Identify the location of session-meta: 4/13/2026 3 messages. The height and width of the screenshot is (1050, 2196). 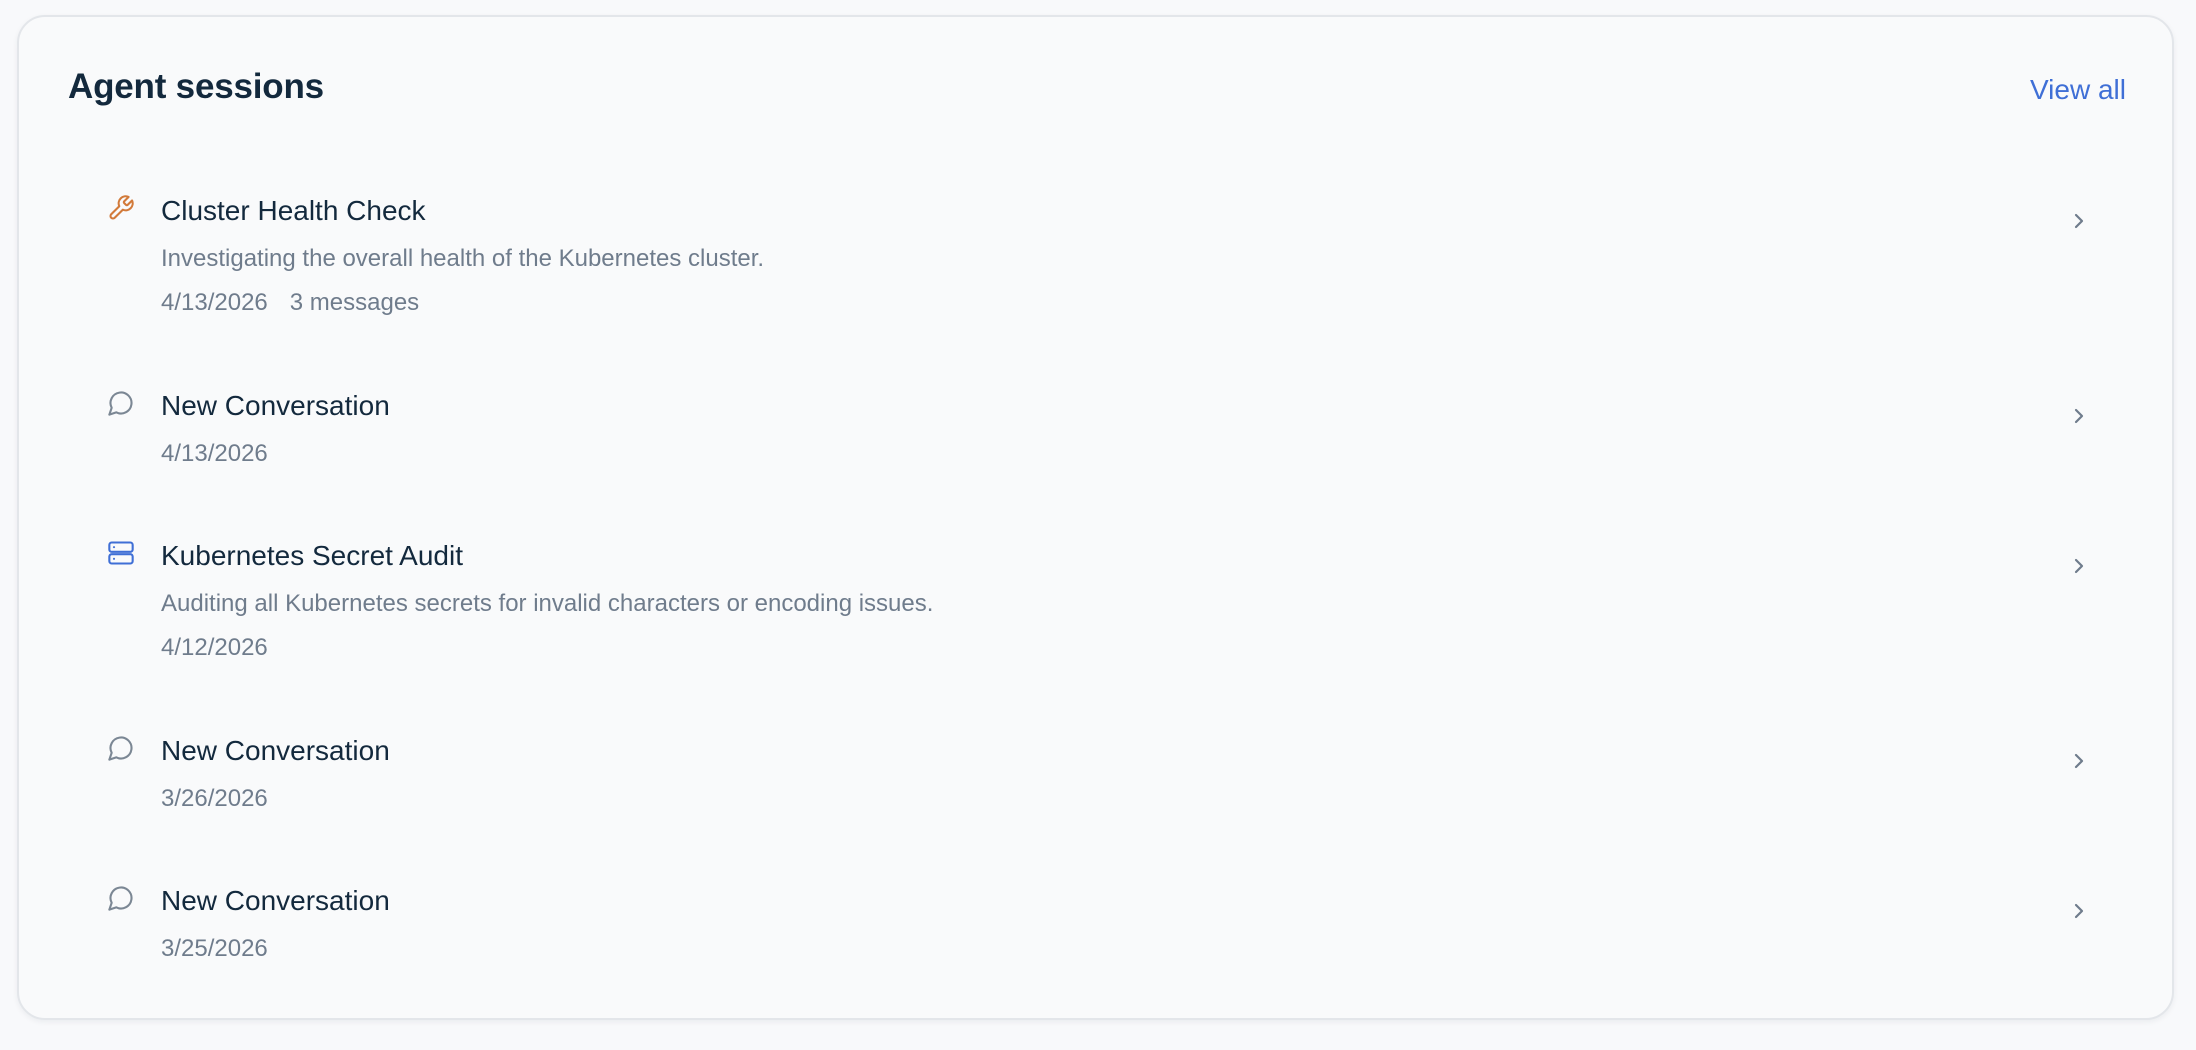
(290, 303).